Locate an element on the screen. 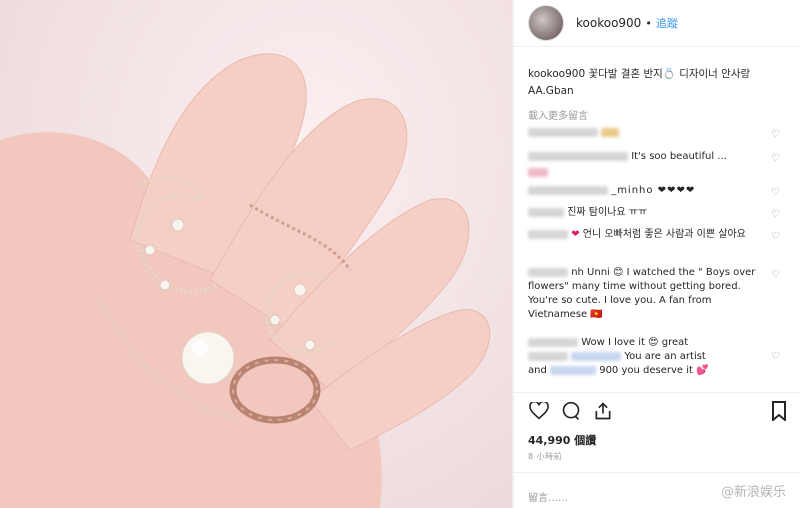 This screenshot has width=800, height=508. comment-item: ❤ 언니 오빠처럼 좋은 사람과 이쁜 살아요 ♡ is located at coordinates (654, 235).